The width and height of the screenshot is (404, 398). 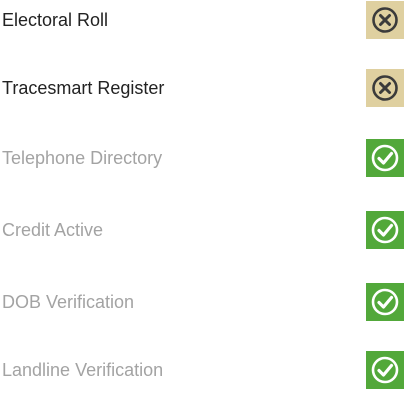 I want to click on check-row-landline-verification: Landline Verification, so click(x=202, y=370).